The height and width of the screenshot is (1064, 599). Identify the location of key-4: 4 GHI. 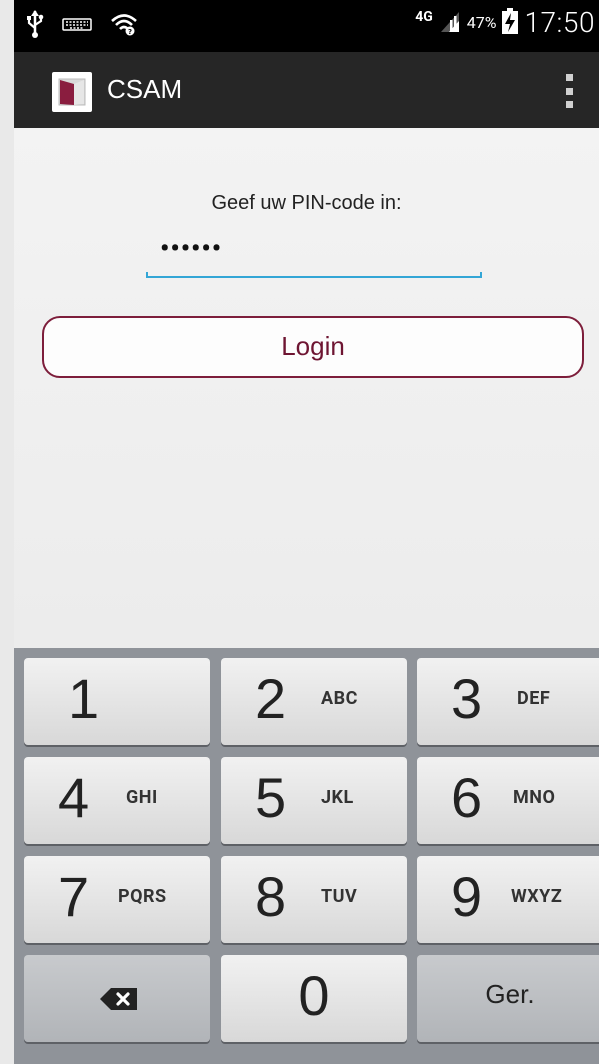
(117, 800).